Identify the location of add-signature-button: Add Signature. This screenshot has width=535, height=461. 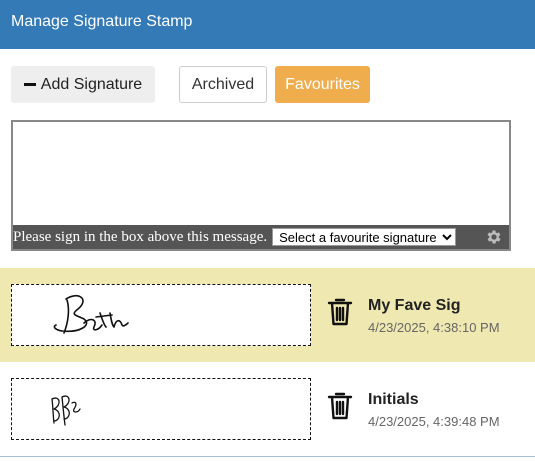
(83, 84).